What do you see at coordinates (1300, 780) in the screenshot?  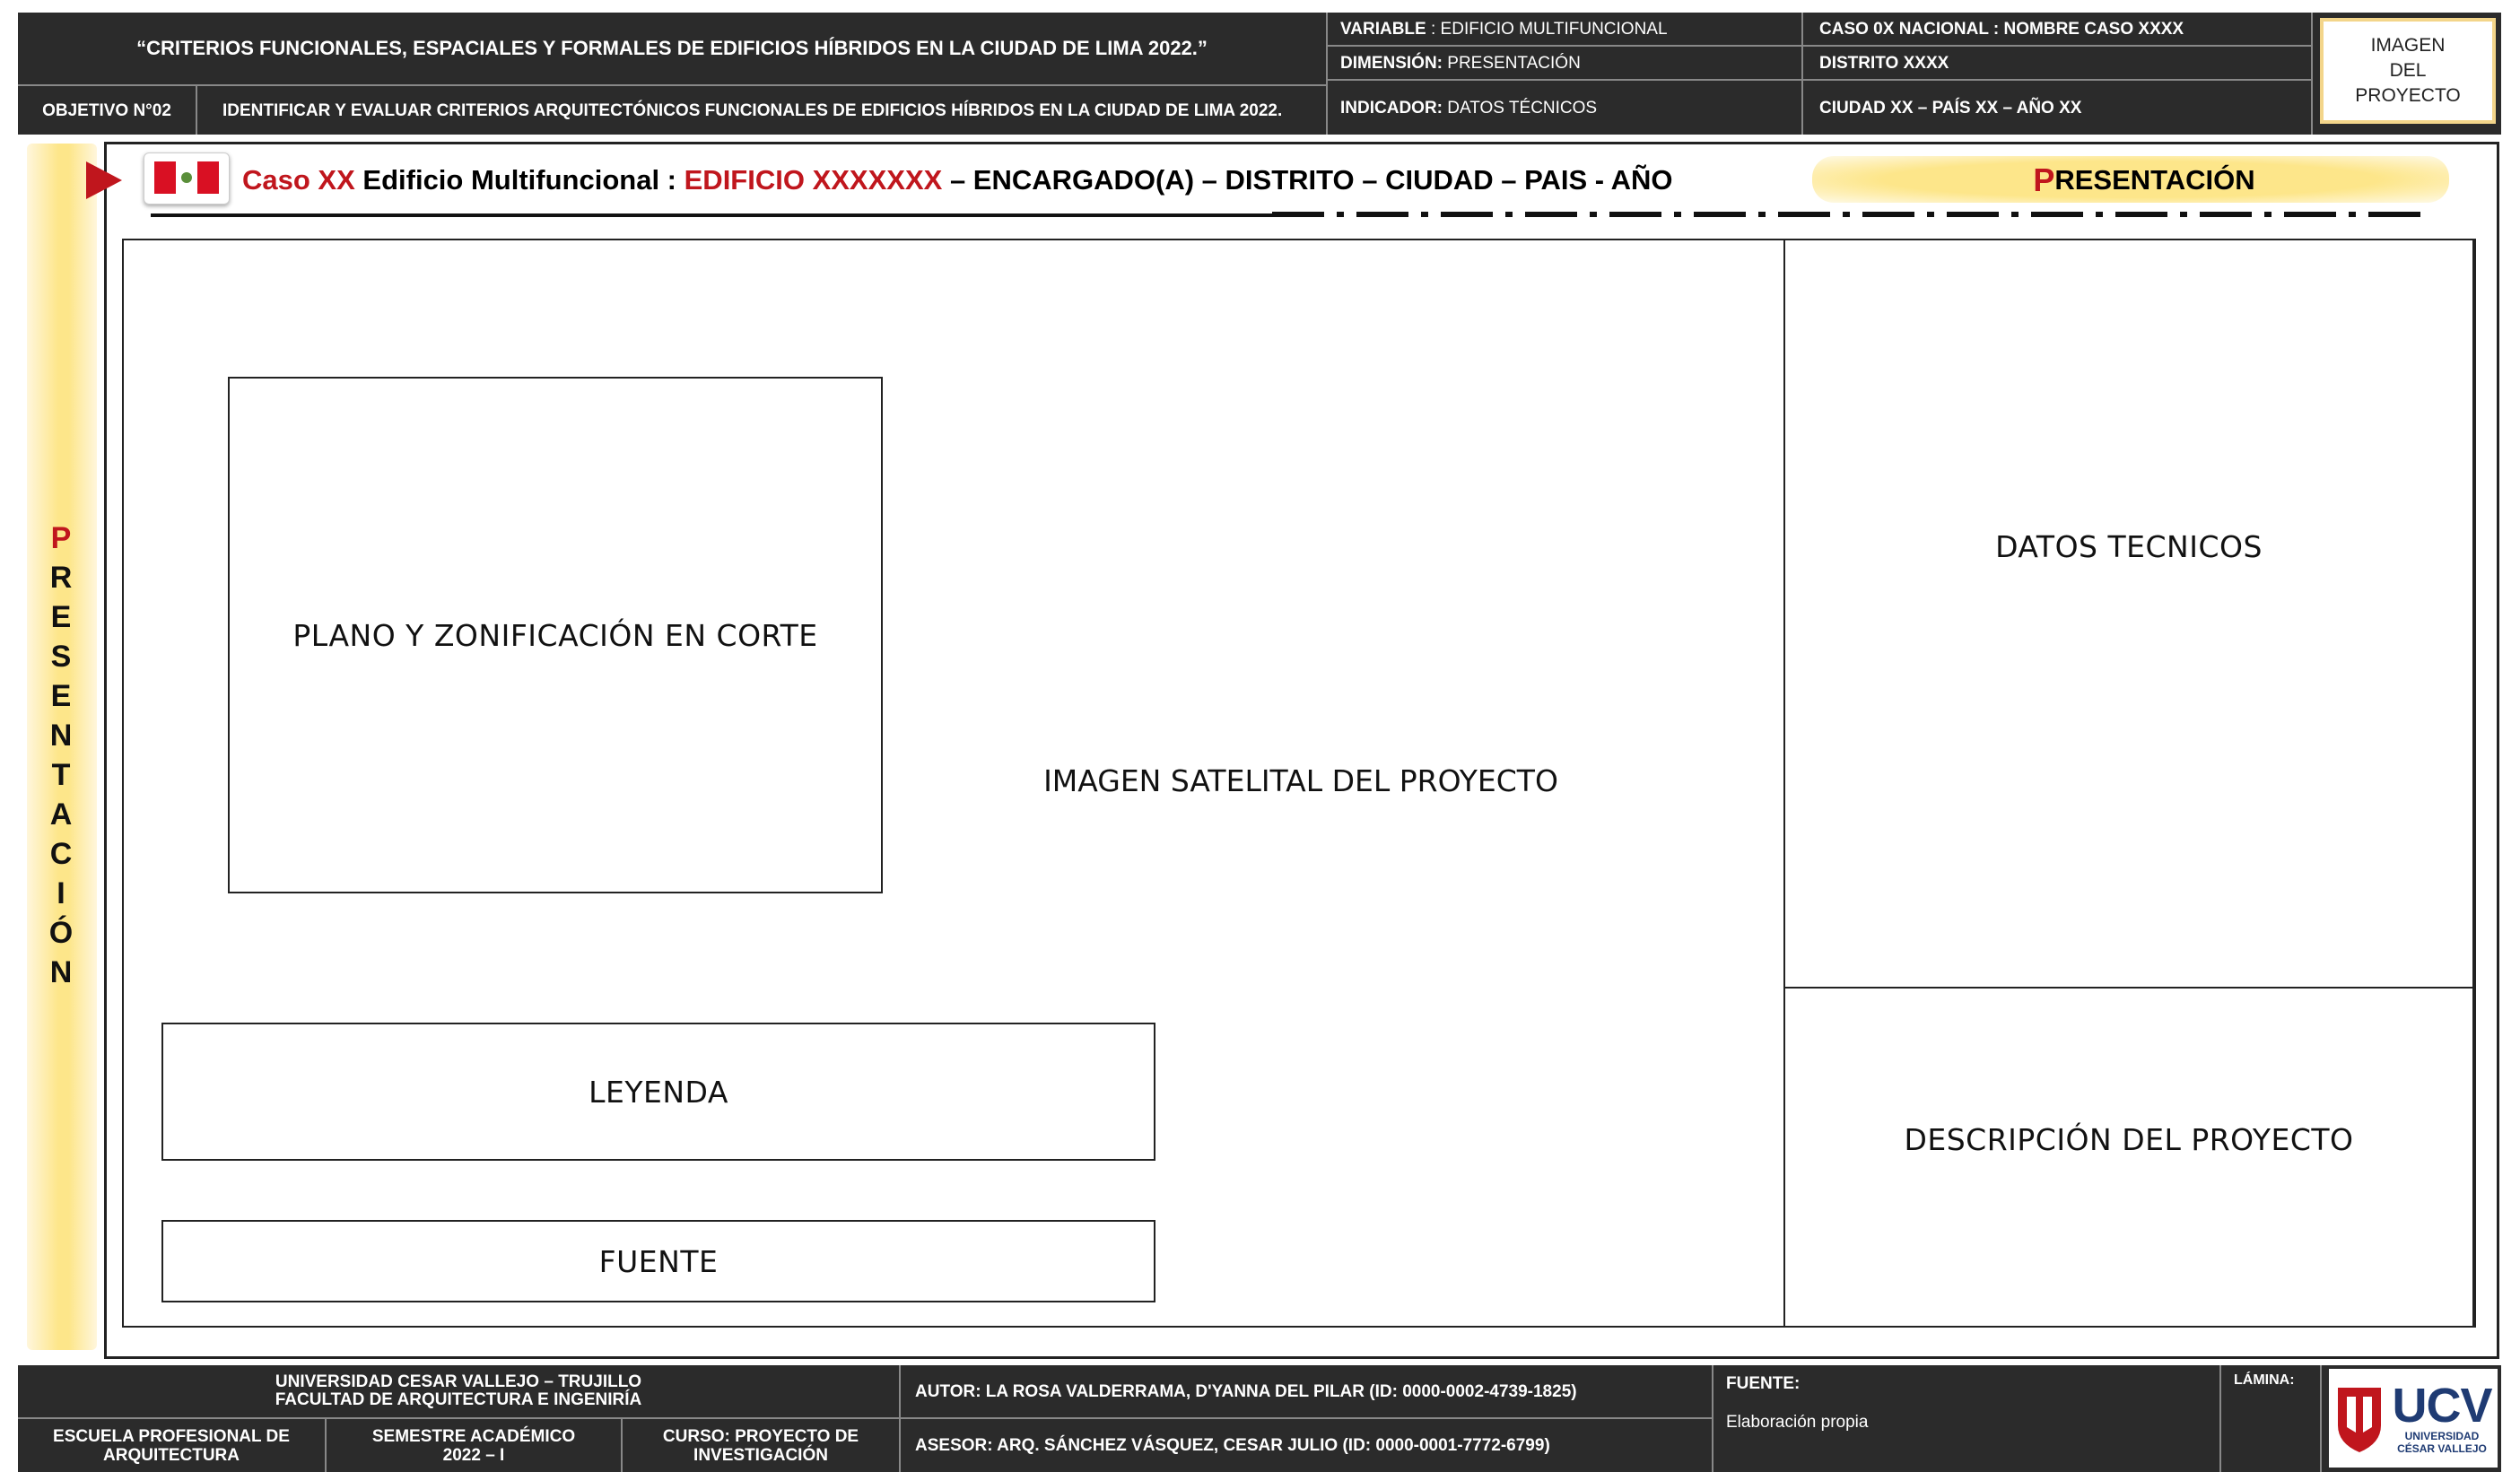 I see `satellite-image-panel: IMAGEN SATELITAL DEL PROYECTO` at bounding box center [1300, 780].